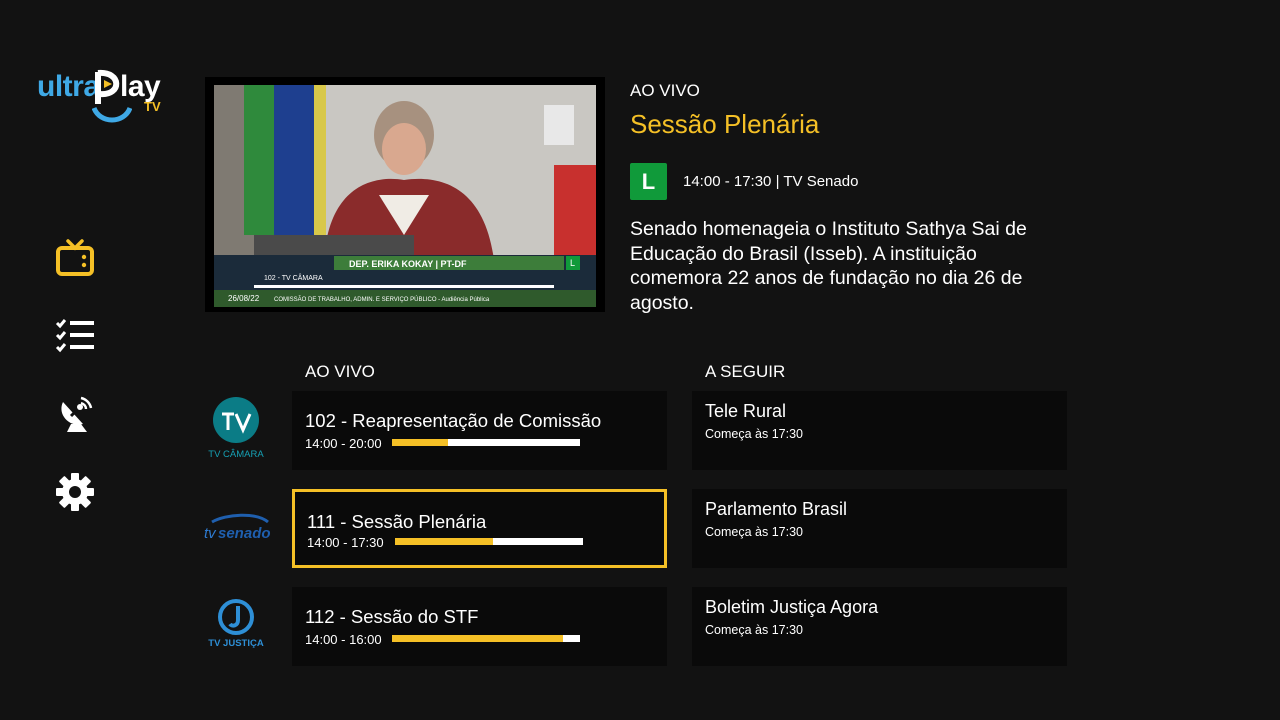 This screenshot has width=1280, height=720. I want to click on svg-text: L, so click(572, 263).